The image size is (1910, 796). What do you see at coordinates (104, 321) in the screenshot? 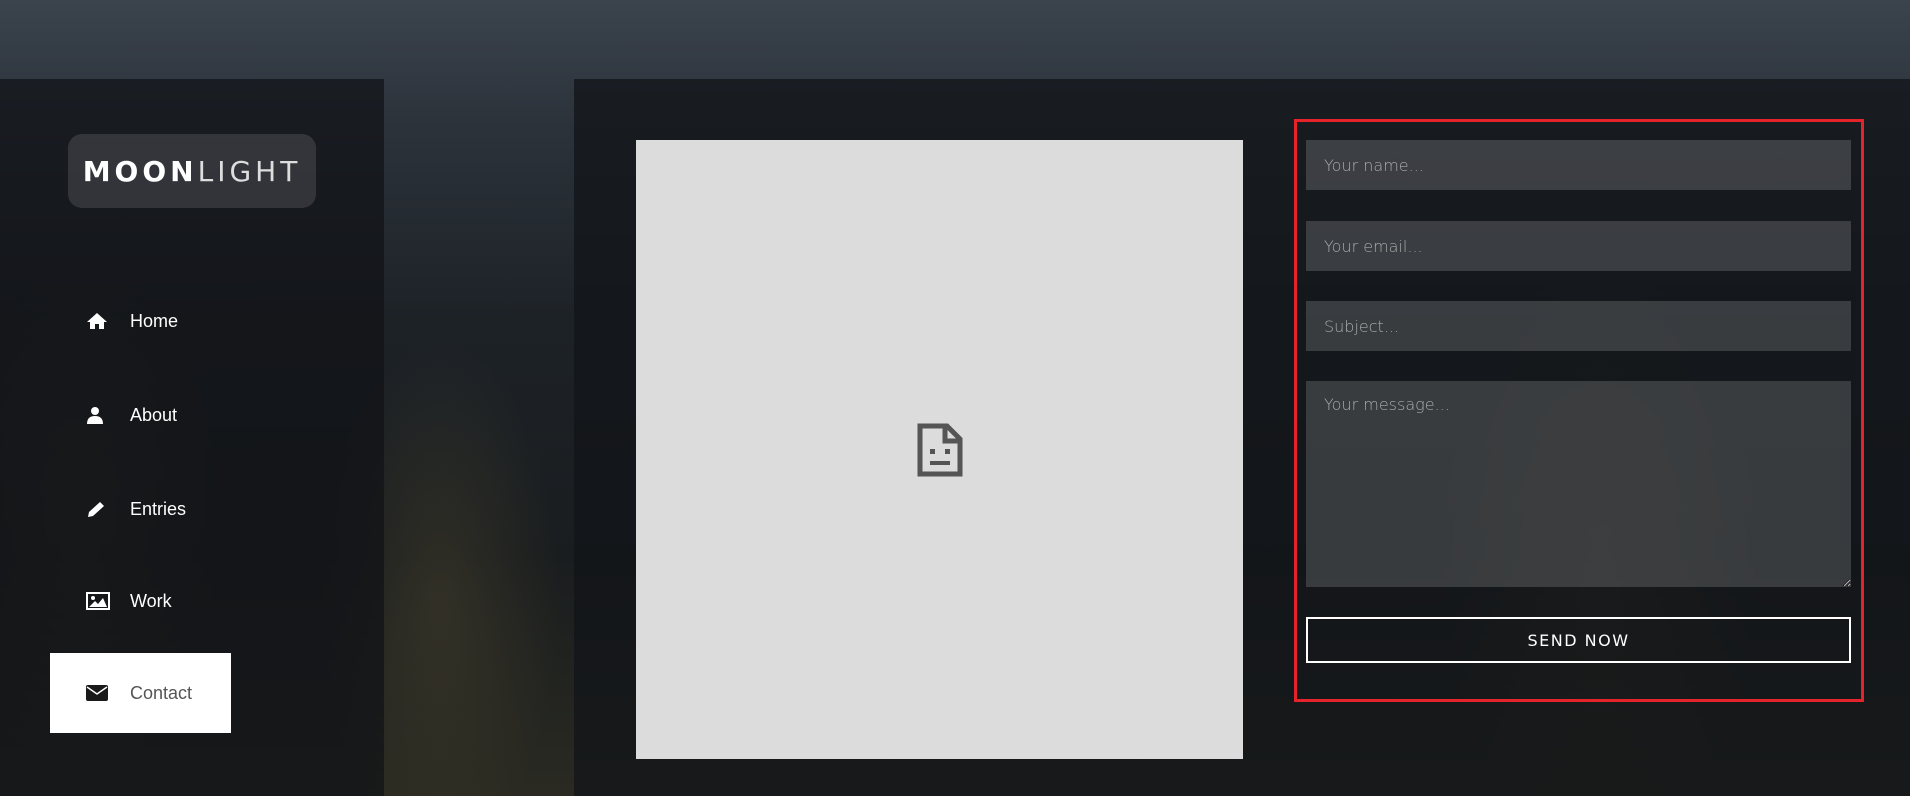
I see `home-icon` at bounding box center [104, 321].